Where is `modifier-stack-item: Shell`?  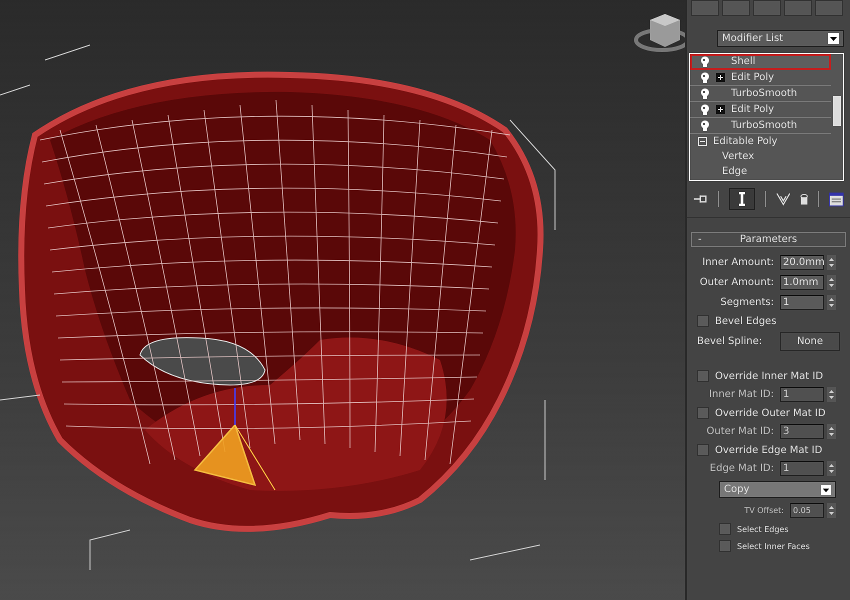
modifier-stack-item: Shell is located at coordinates (760, 62).